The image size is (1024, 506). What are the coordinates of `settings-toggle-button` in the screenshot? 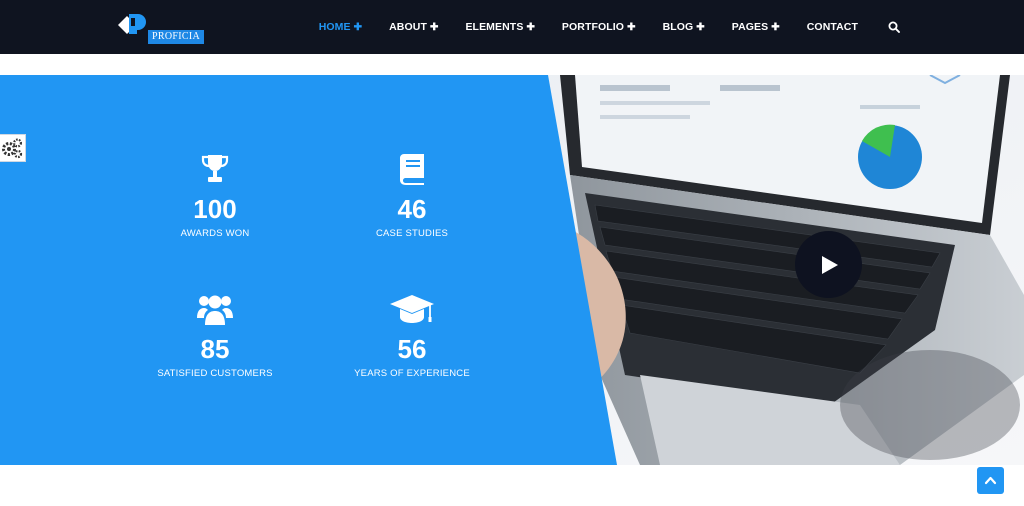 It's located at (13, 148).